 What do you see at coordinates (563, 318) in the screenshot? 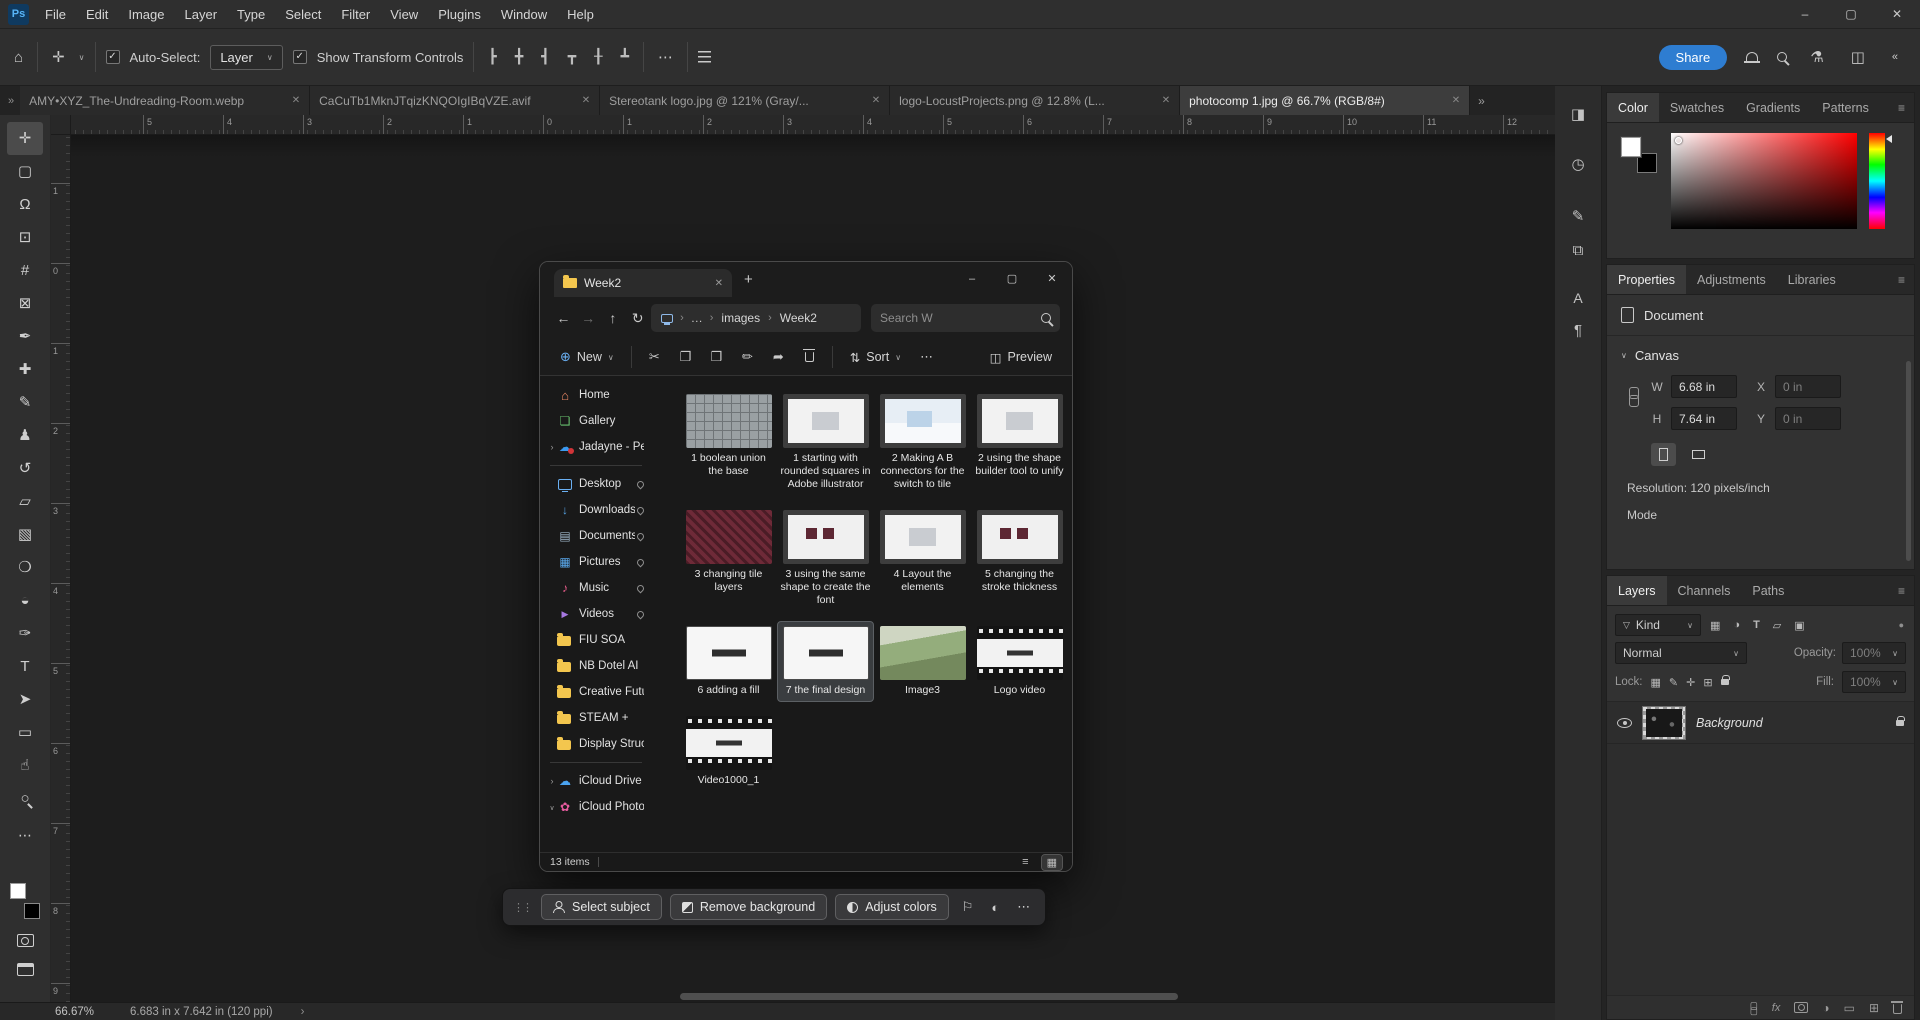
I see `back-icon: ←` at bounding box center [563, 318].